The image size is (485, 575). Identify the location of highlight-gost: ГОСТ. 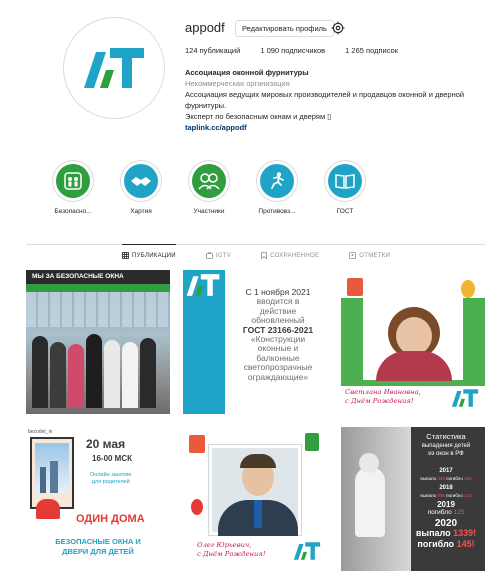
(345, 187).